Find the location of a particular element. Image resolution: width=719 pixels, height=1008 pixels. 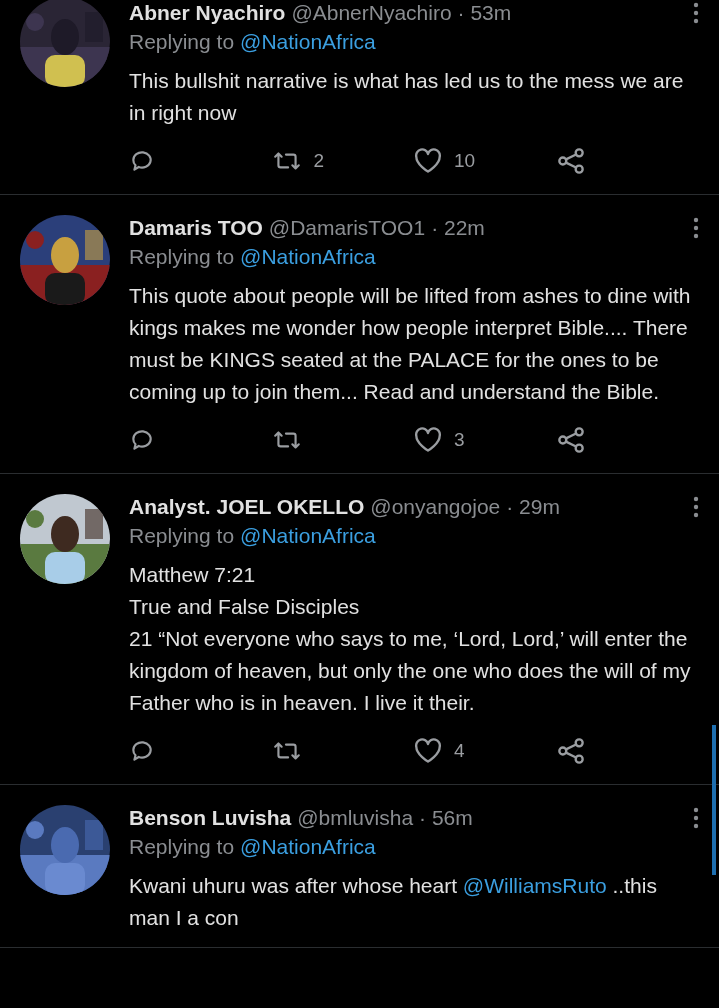

tweet-time: · 56m is located at coordinates (446, 818).